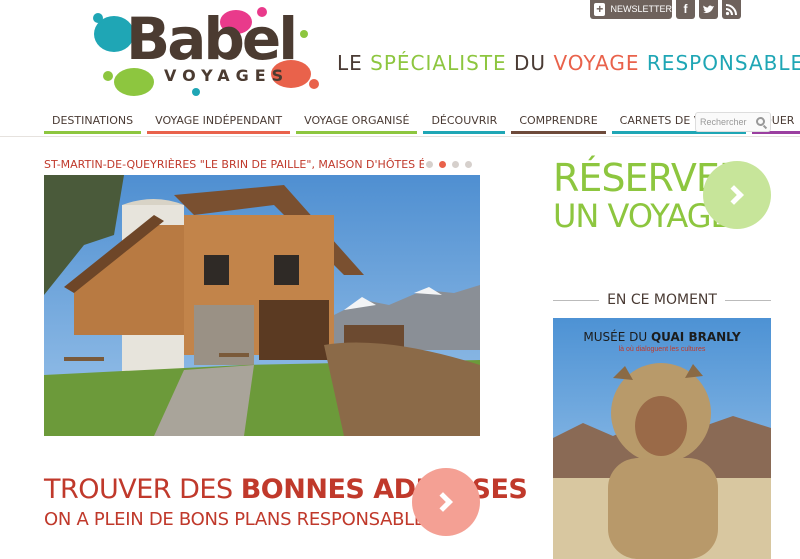 Image resolution: width=800 pixels, height=559 pixels. Describe the element at coordinates (748, 300) in the screenshot. I see `divider-right` at that location.